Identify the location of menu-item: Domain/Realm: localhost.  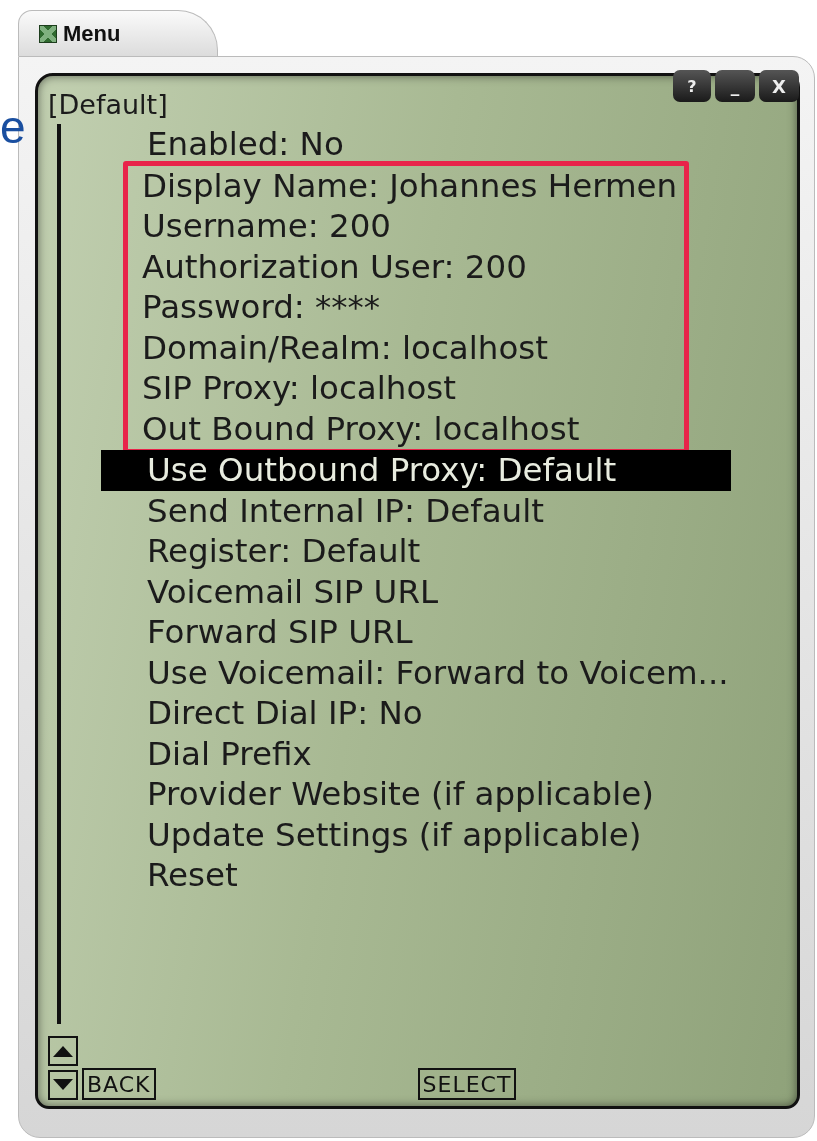
(348, 347).